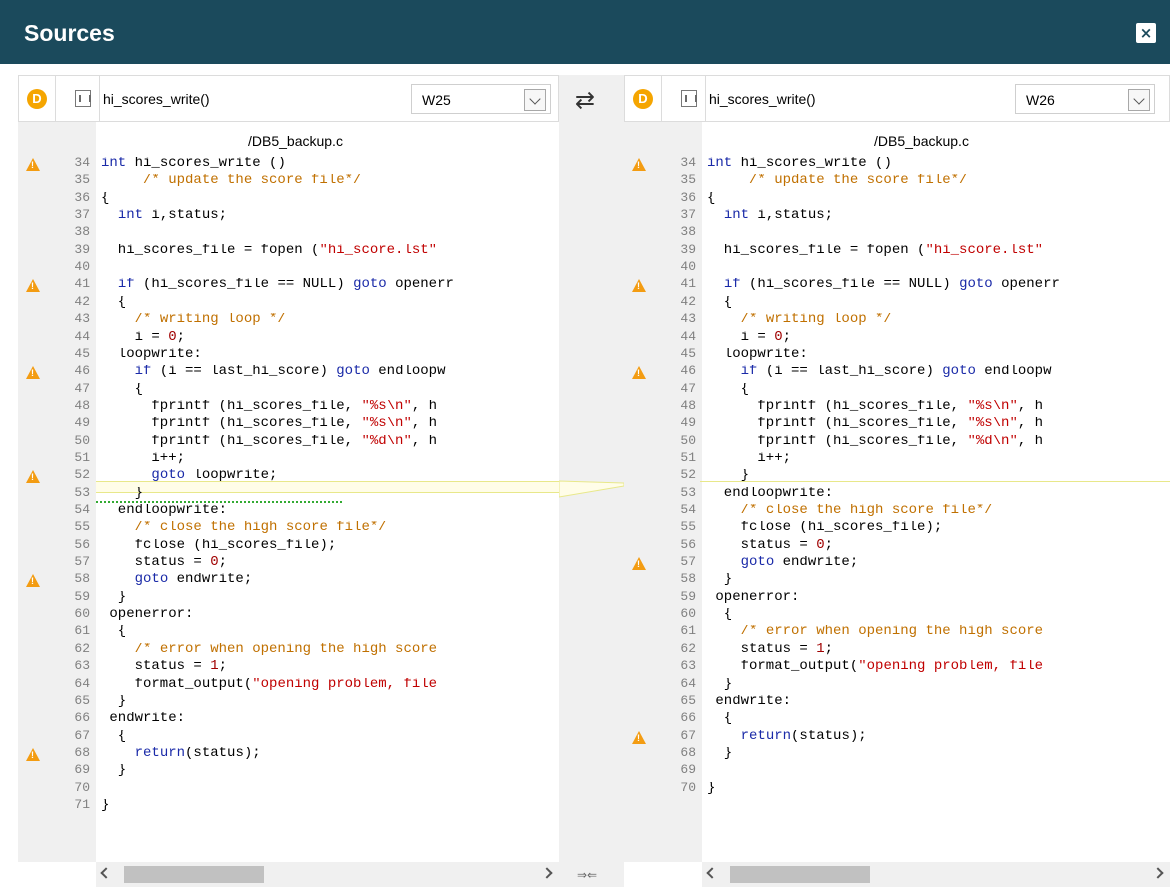  What do you see at coordinates (82, 787) in the screenshot?
I see `line-number: 70` at bounding box center [82, 787].